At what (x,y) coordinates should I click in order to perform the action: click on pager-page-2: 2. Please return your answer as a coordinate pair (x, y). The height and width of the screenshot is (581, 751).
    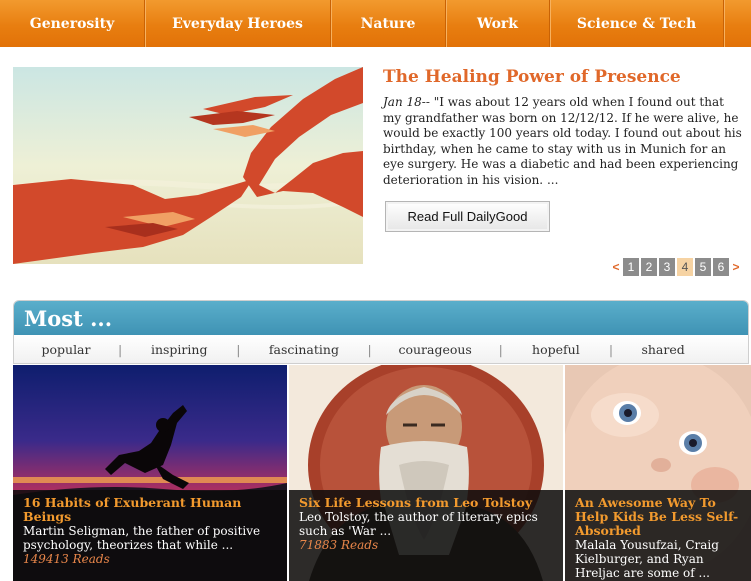
    Looking at the image, I should click on (649, 267).